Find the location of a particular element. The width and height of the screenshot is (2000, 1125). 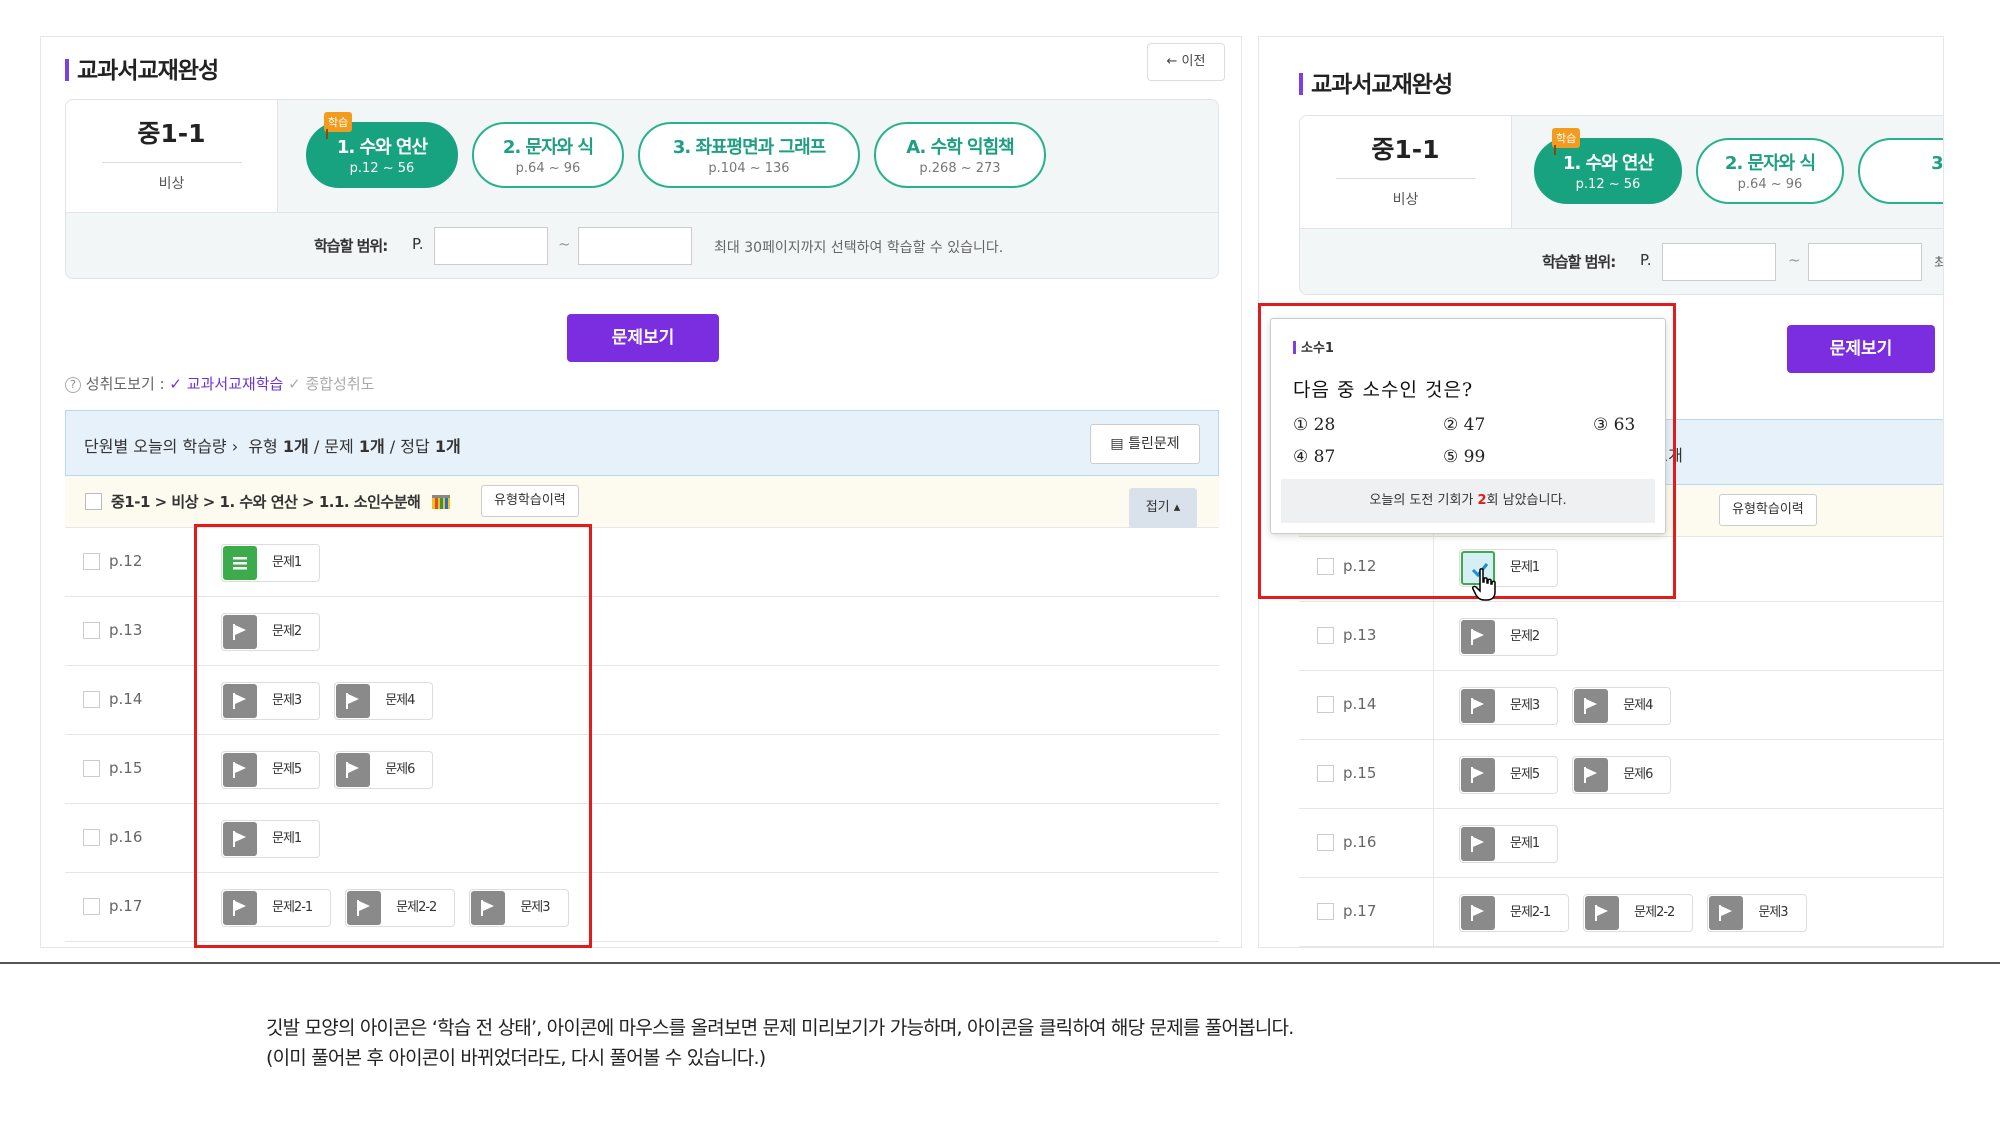

study-badge: 학습 is located at coordinates (1566, 141).